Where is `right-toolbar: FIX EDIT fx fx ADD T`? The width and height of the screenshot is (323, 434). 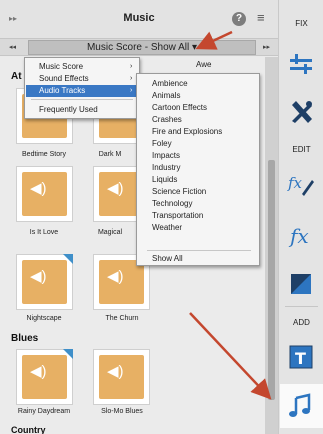 right-toolbar: FIX EDIT fx fx ADD T is located at coordinates (300, 217).